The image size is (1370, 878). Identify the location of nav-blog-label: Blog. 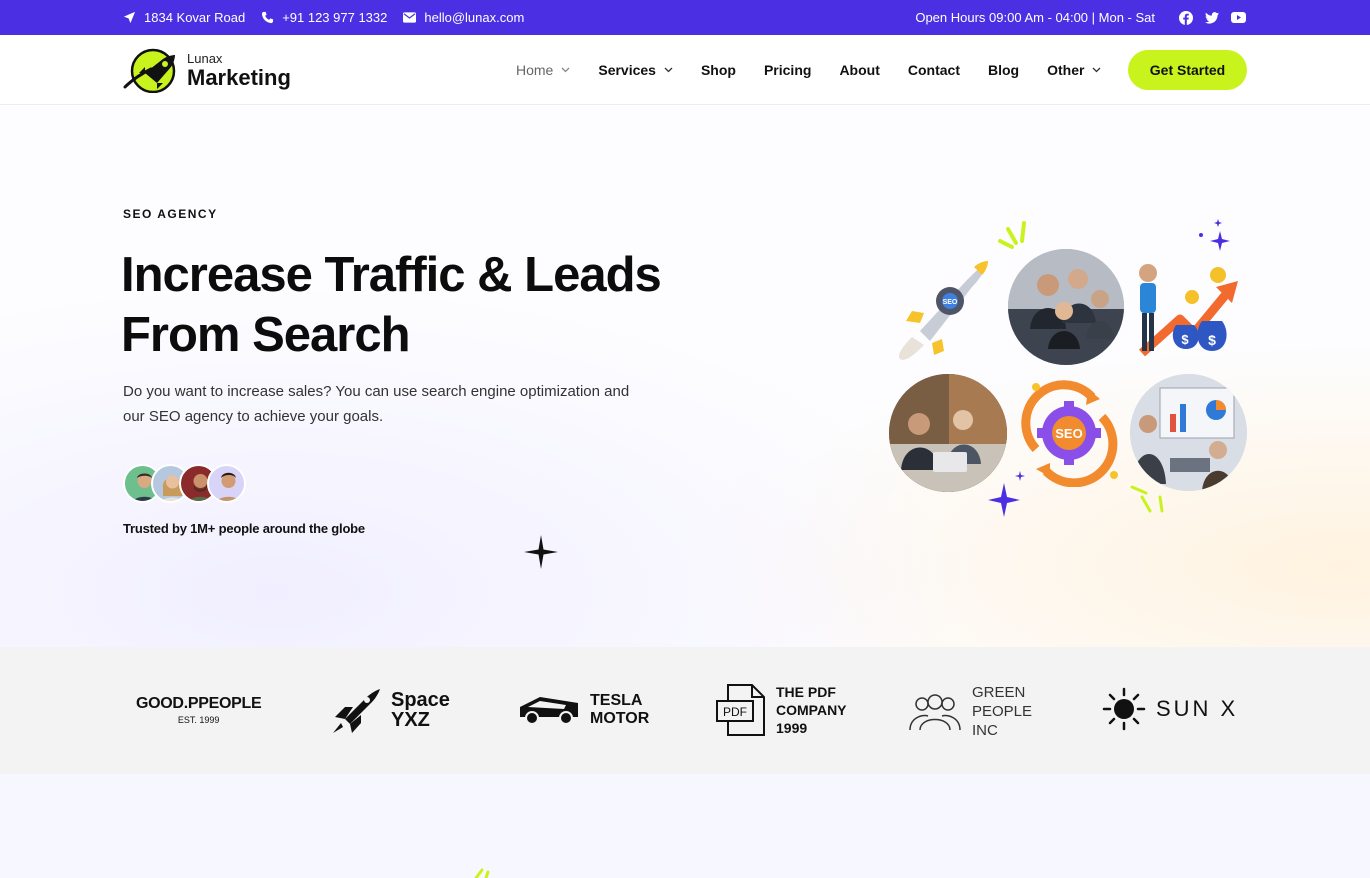
(1004, 70).